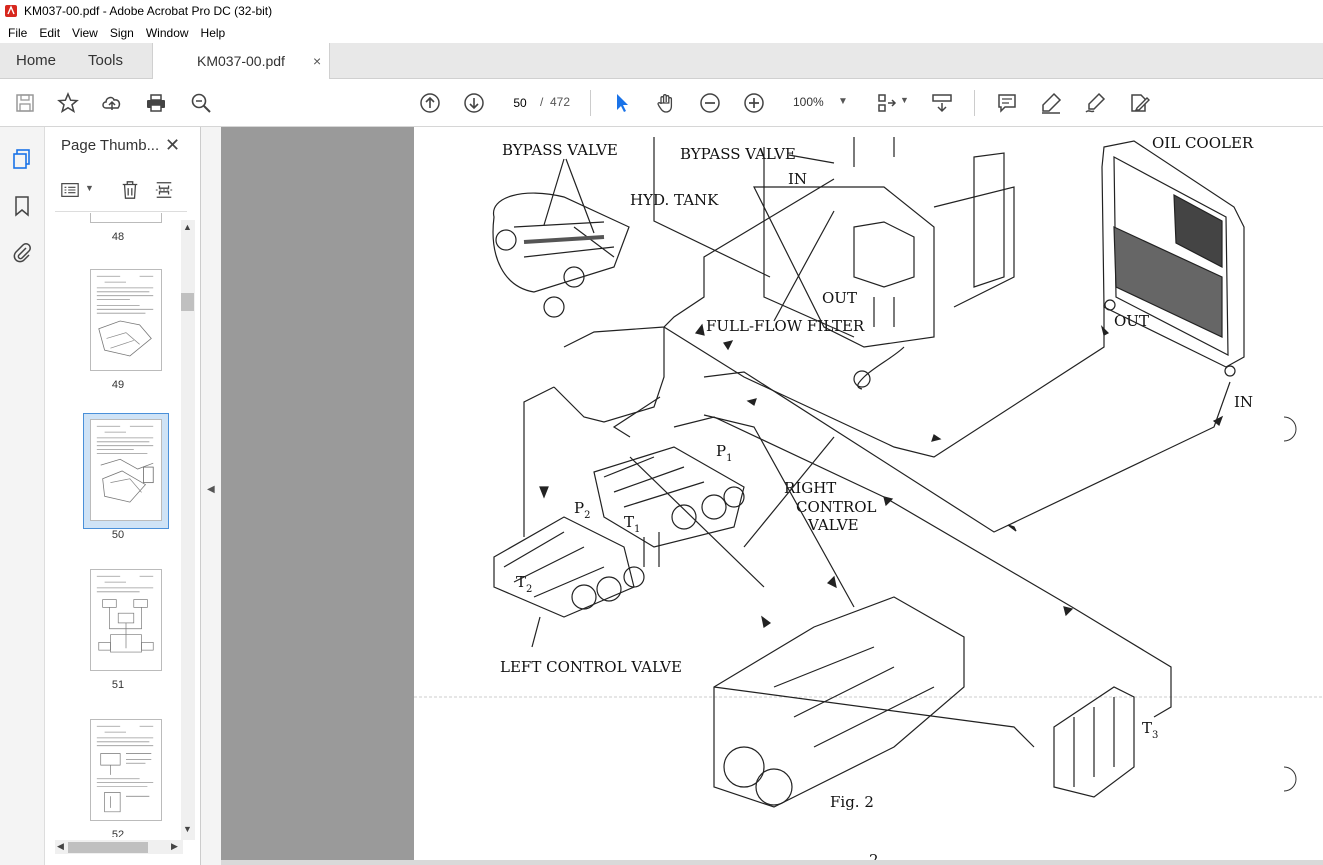  I want to click on collapse-arrow-icon: ◀, so click(211, 489).